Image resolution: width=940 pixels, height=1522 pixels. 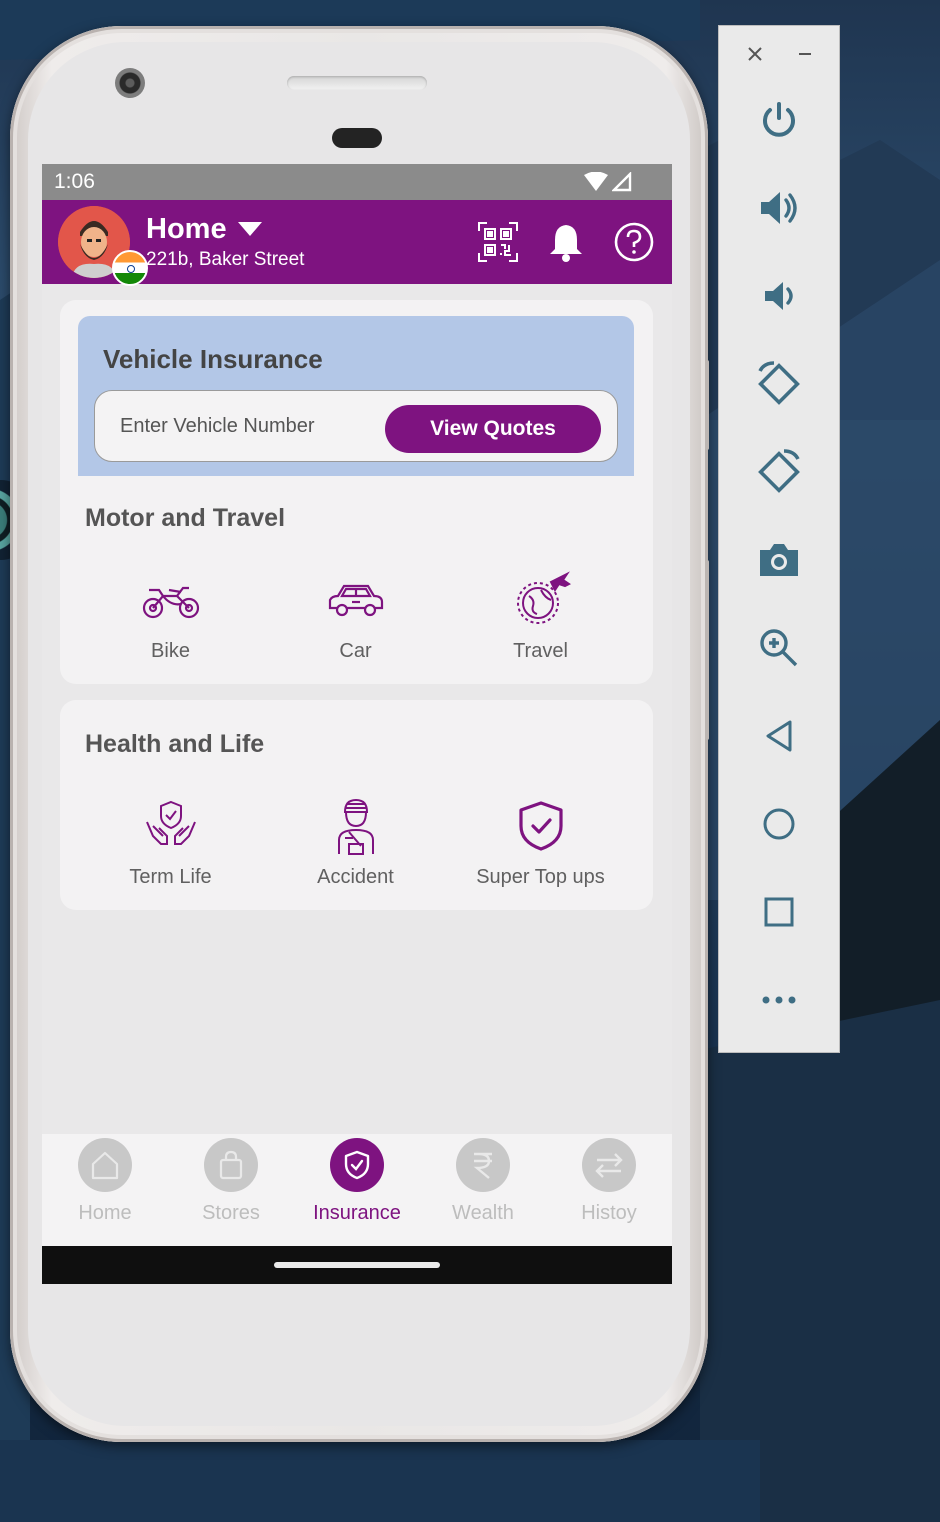 What do you see at coordinates (231, 1165) in the screenshot?
I see `shopping-bag-icon` at bounding box center [231, 1165].